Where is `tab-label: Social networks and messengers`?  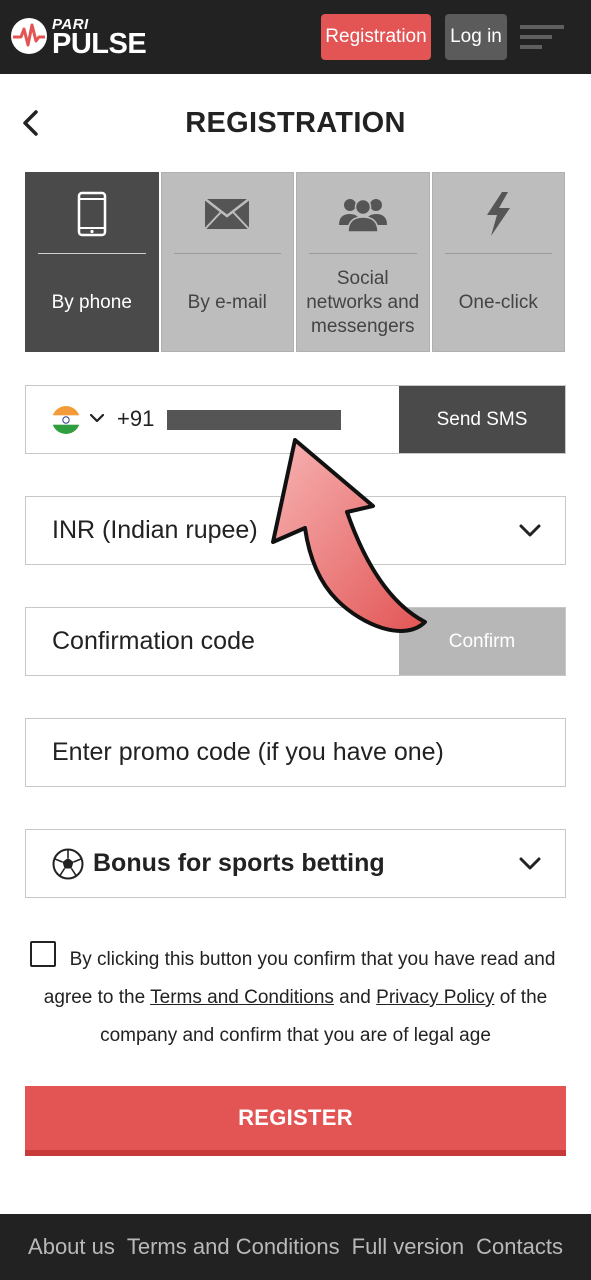
tab-label: Social networks and messengers is located at coordinates (363, 302).